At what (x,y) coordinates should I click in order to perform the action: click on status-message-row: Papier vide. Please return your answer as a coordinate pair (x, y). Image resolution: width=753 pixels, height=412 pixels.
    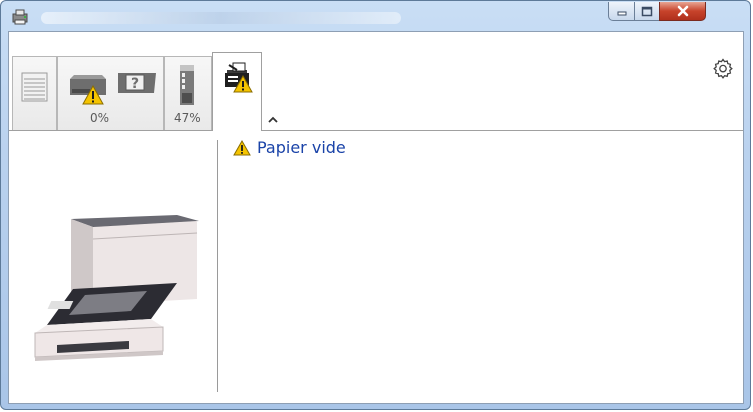
    Looking at the image, I should click on (289, 147).